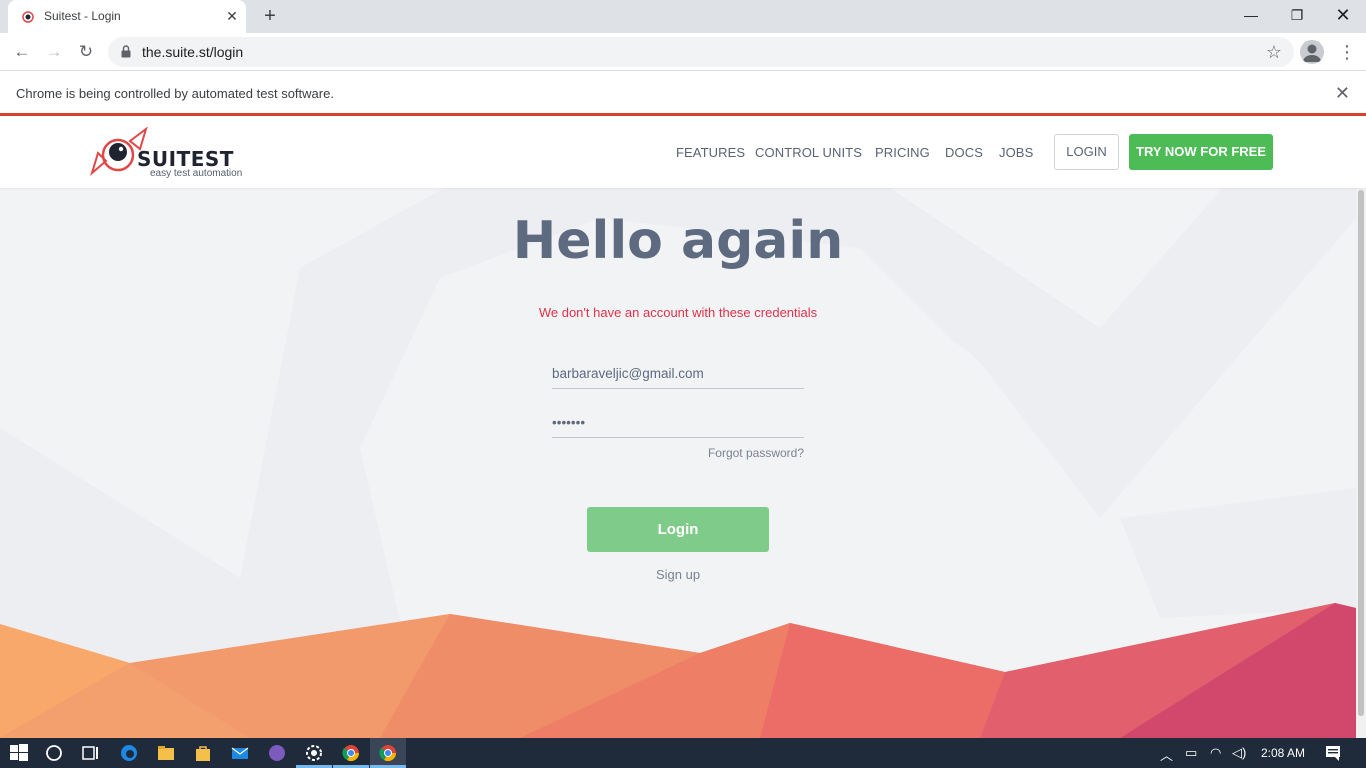 Image resolution: width=1366 pixels, height=768 pixels. Describe the element at coordinates (683, 16) in the screenshot. I see `tab-strip: Suitest - Login ✕ + — ❐ ✕` at that location.